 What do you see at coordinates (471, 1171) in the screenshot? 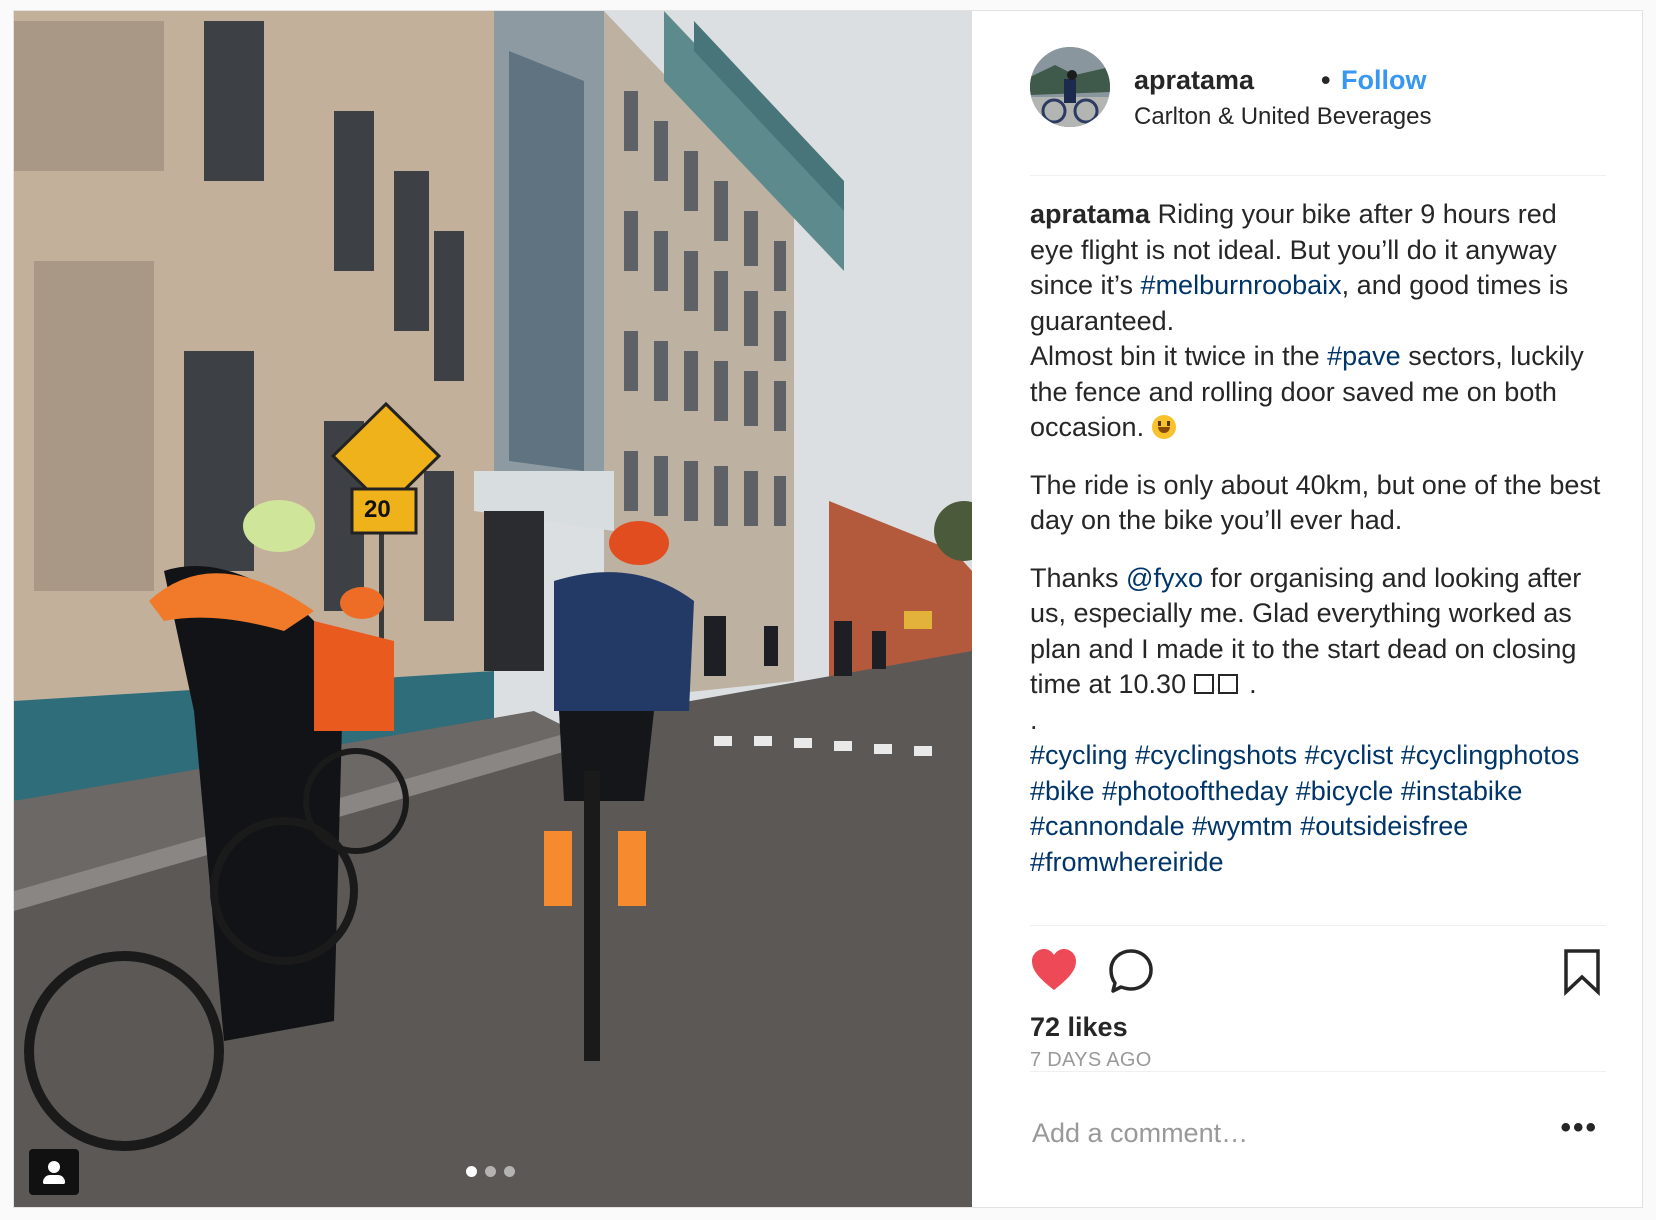
I see `carousel-dot-active` at bounding box center [471, 1171].